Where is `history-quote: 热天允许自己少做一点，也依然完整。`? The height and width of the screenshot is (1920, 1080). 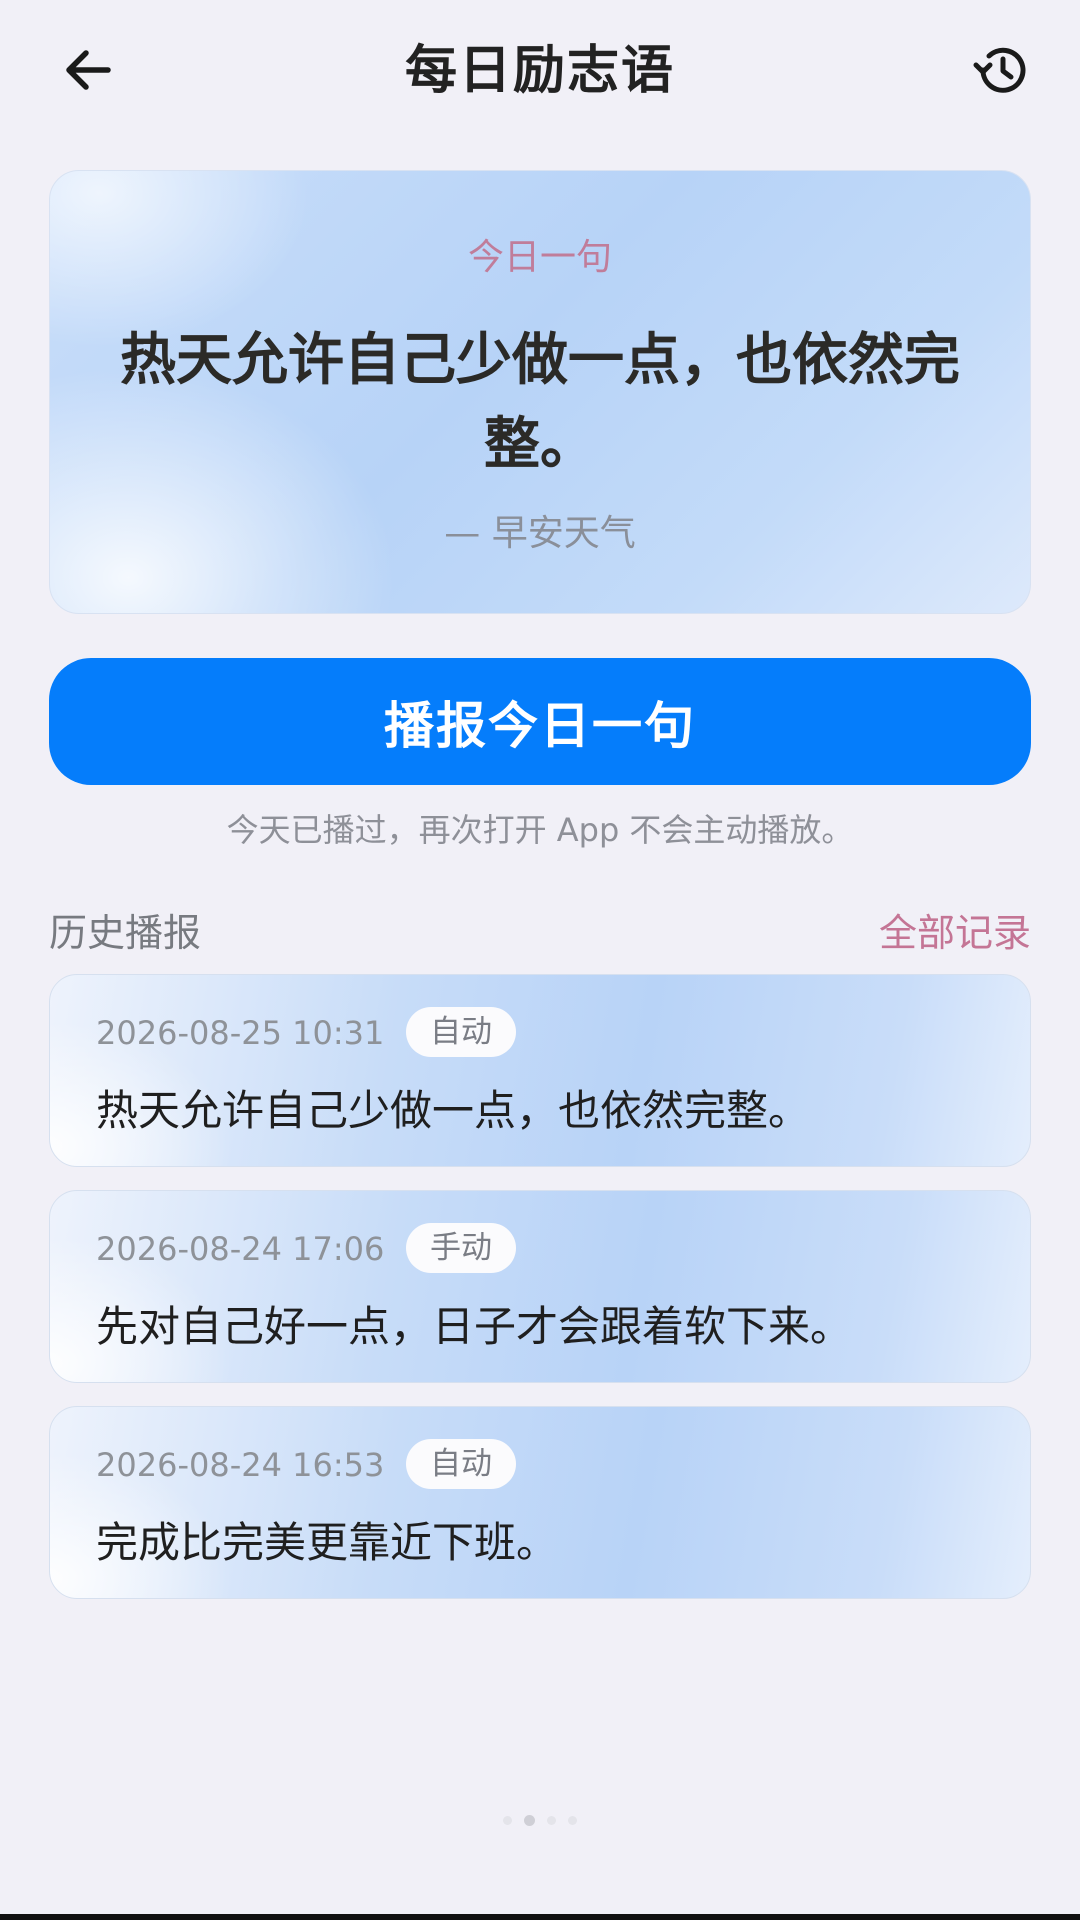 history-quote: 热天允许自己少做一点，也依然完整。 is located at coordinates (453, 1110).